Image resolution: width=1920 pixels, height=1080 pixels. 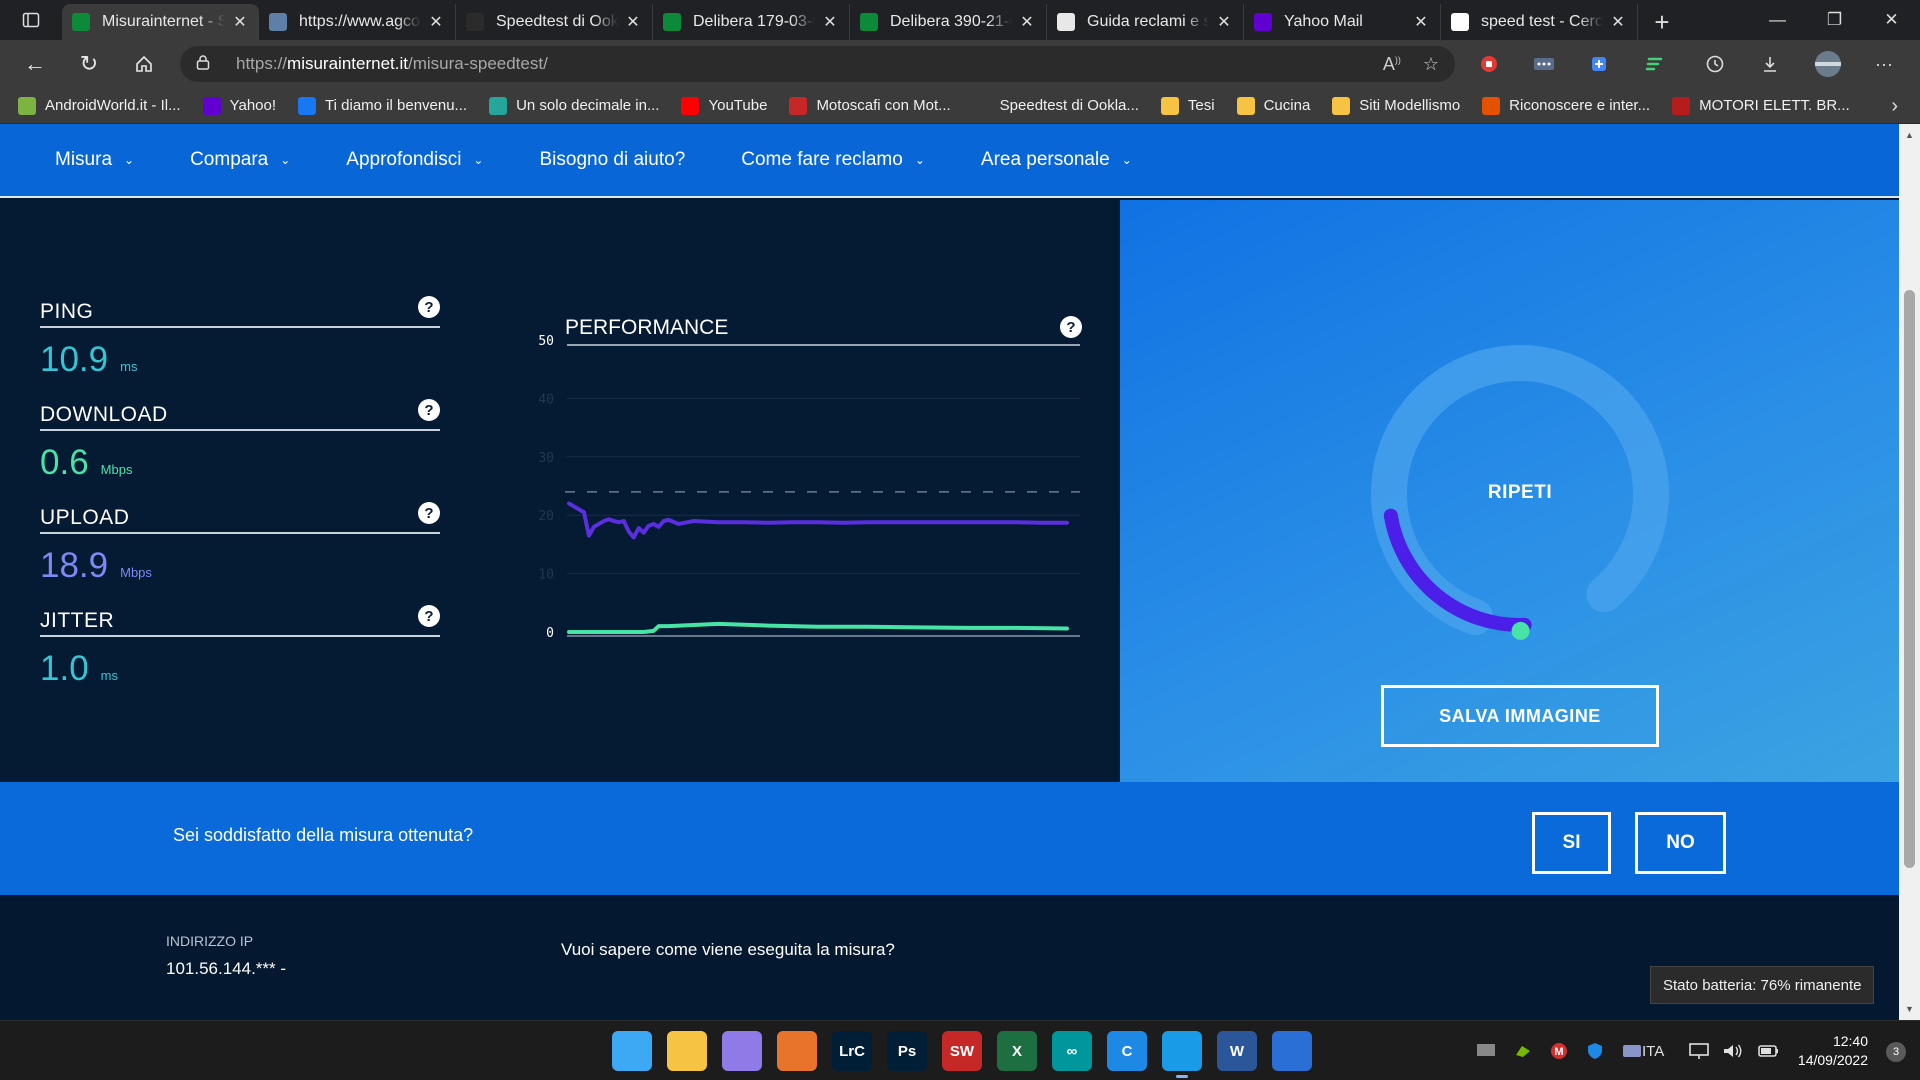 I want to click on nav-item: Approfondisci ⌄, so click(x=414, y=160).